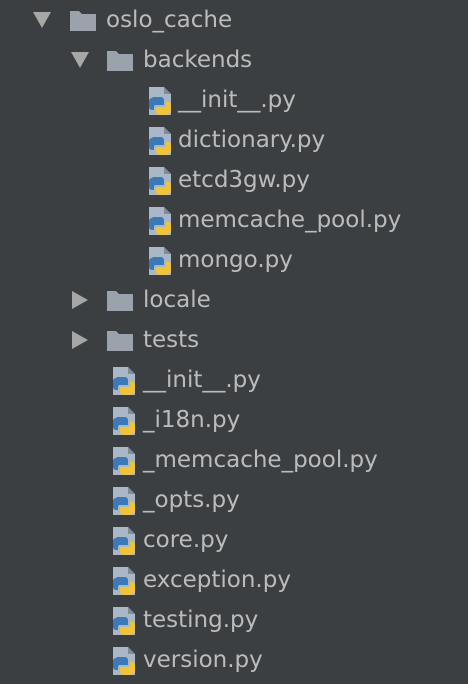 The height and width of the screenshot is (684, 468). I want to click on tree-node-file: exception.py, so click(234, 580).